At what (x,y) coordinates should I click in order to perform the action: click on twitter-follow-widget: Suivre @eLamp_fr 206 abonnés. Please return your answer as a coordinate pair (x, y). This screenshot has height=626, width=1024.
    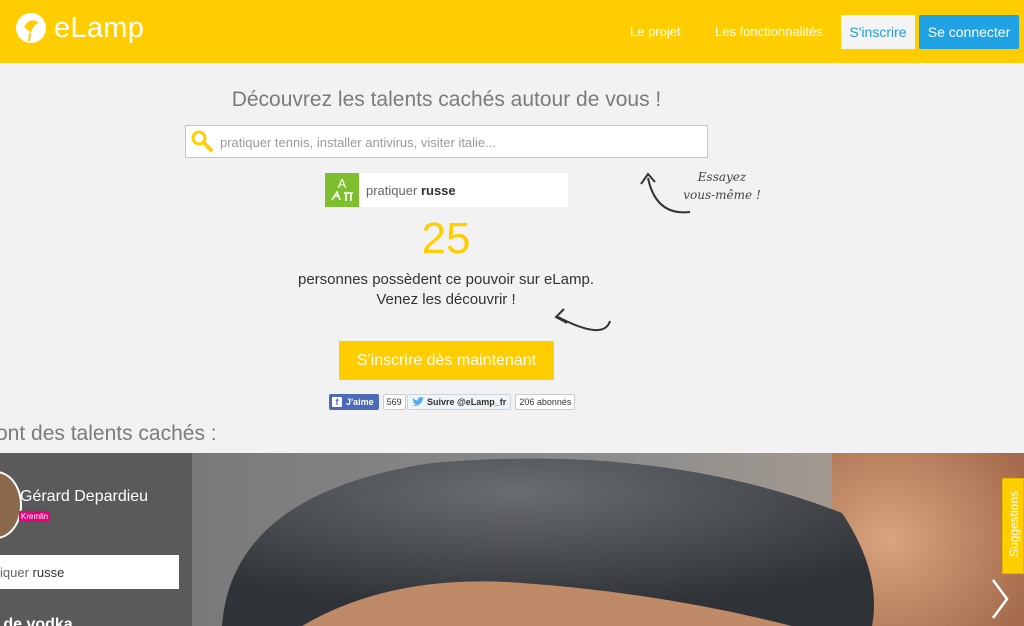
    Looking at the image, I should click on (491, 402).